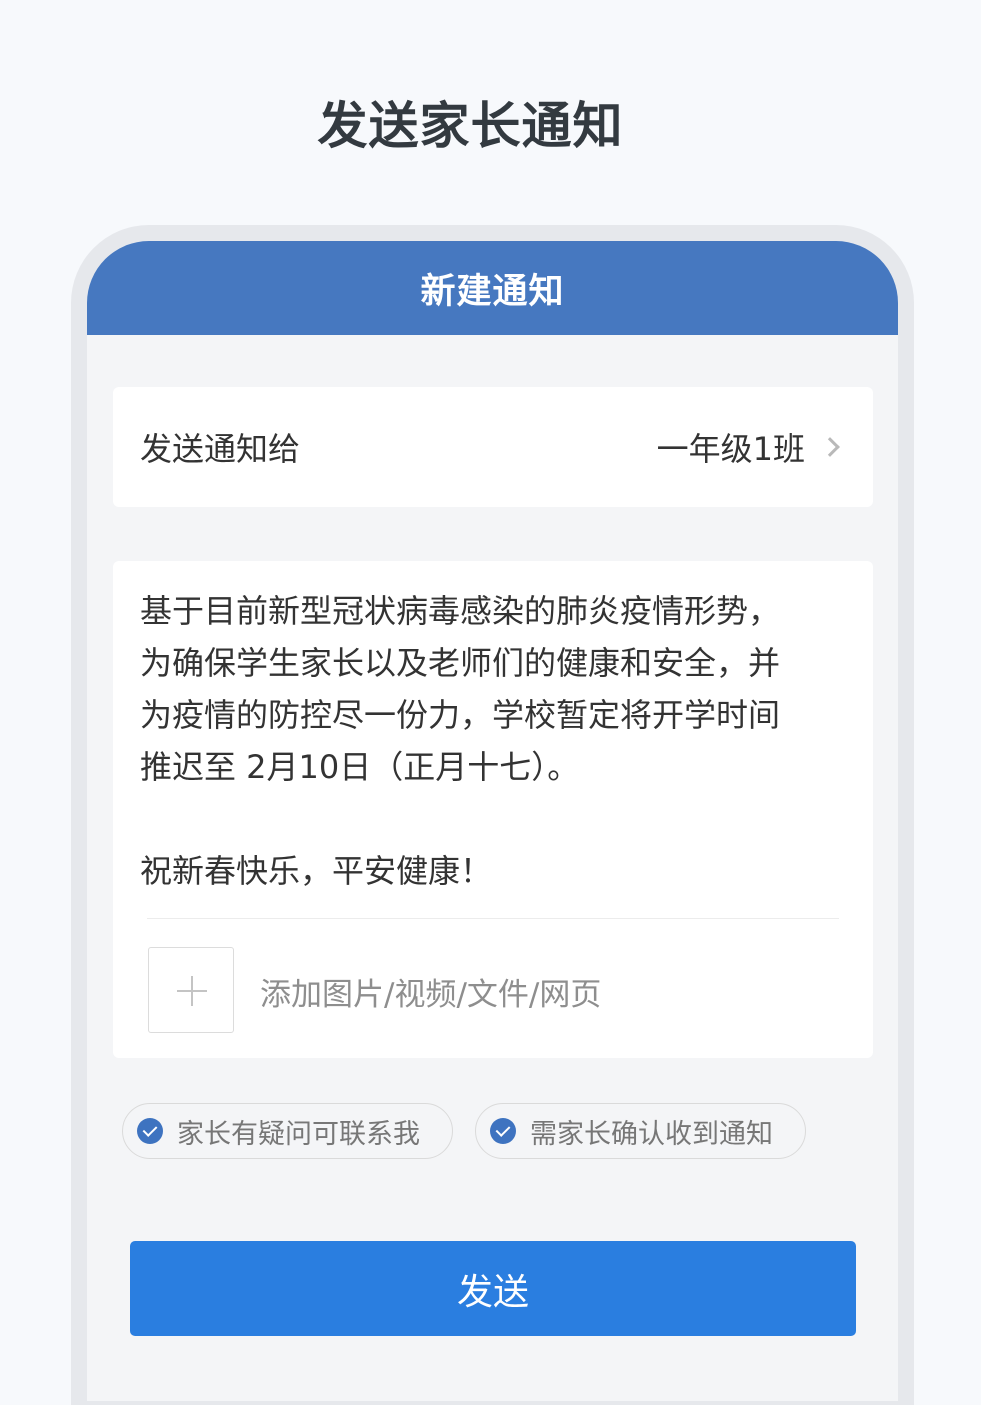 The height and width of the screenshot is (1405, 981). Describe the element at coordinates (460, 715) in the screenshot. I see `message-line: 为疫情的防控尽一份力，学校暂定将开学时间` at that location.